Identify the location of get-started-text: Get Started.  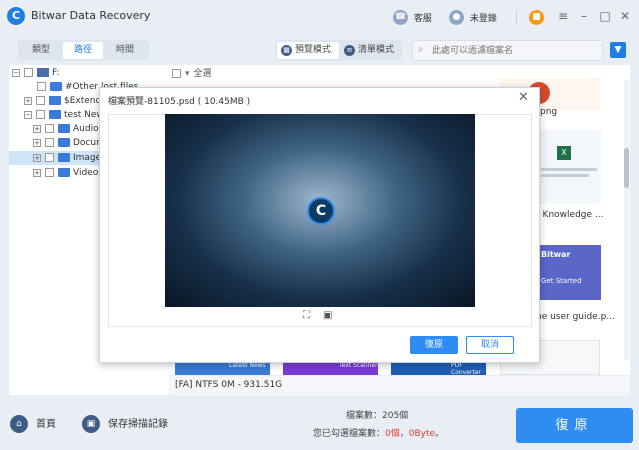
(561, 281).